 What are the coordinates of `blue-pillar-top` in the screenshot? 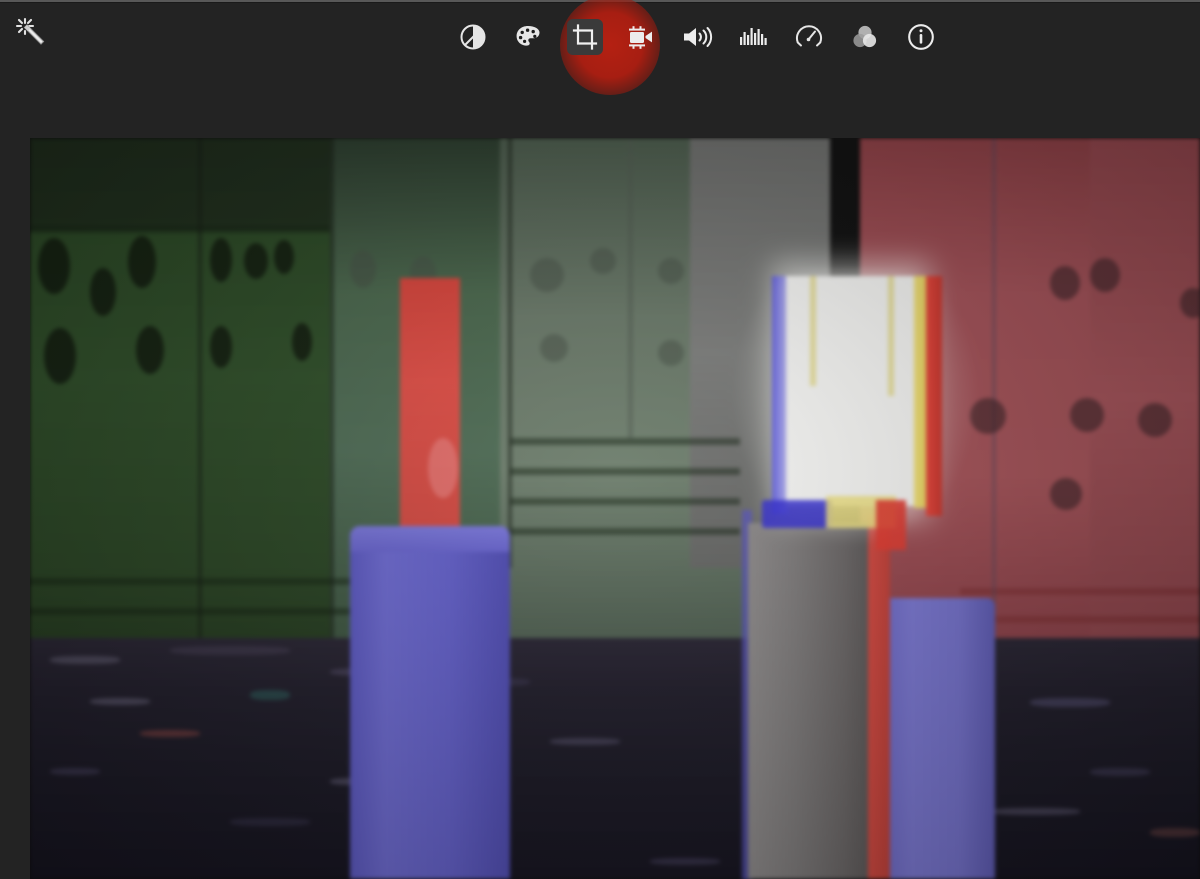 It's located at (430, 539).